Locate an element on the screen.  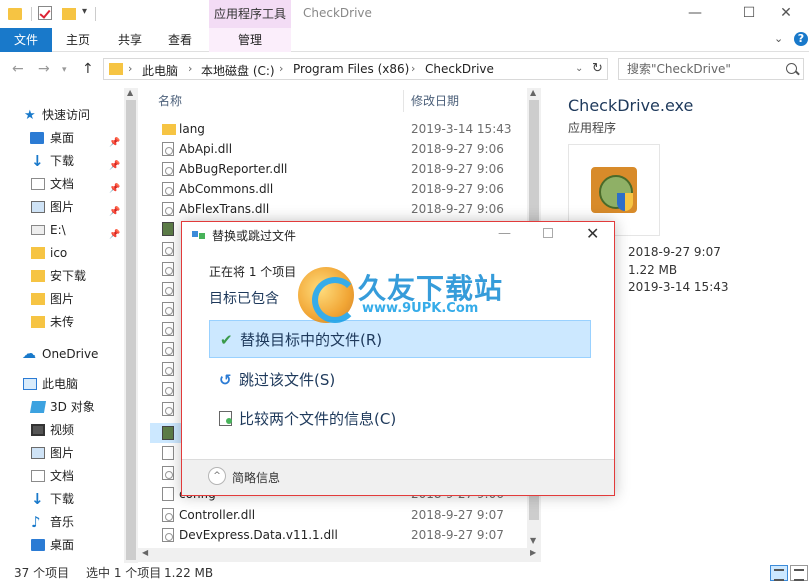
nav-item-ico: ico is located at coordinates (62, 253).